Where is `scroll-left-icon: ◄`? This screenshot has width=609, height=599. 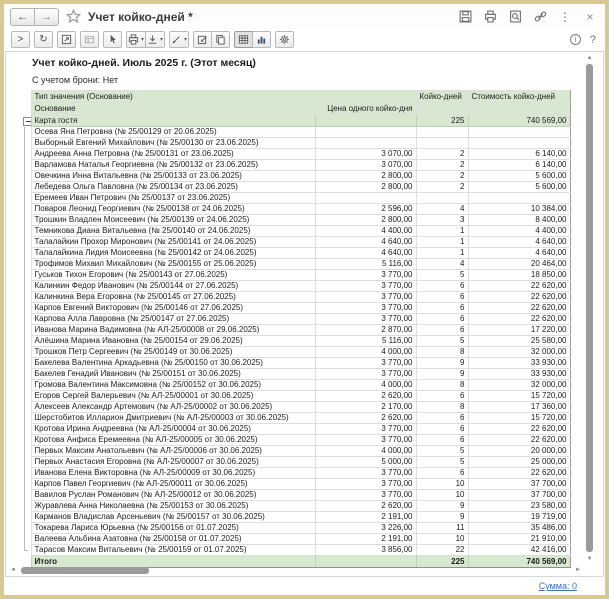 scroll-left-icon: ◄ is located at coordinates (13, 570).